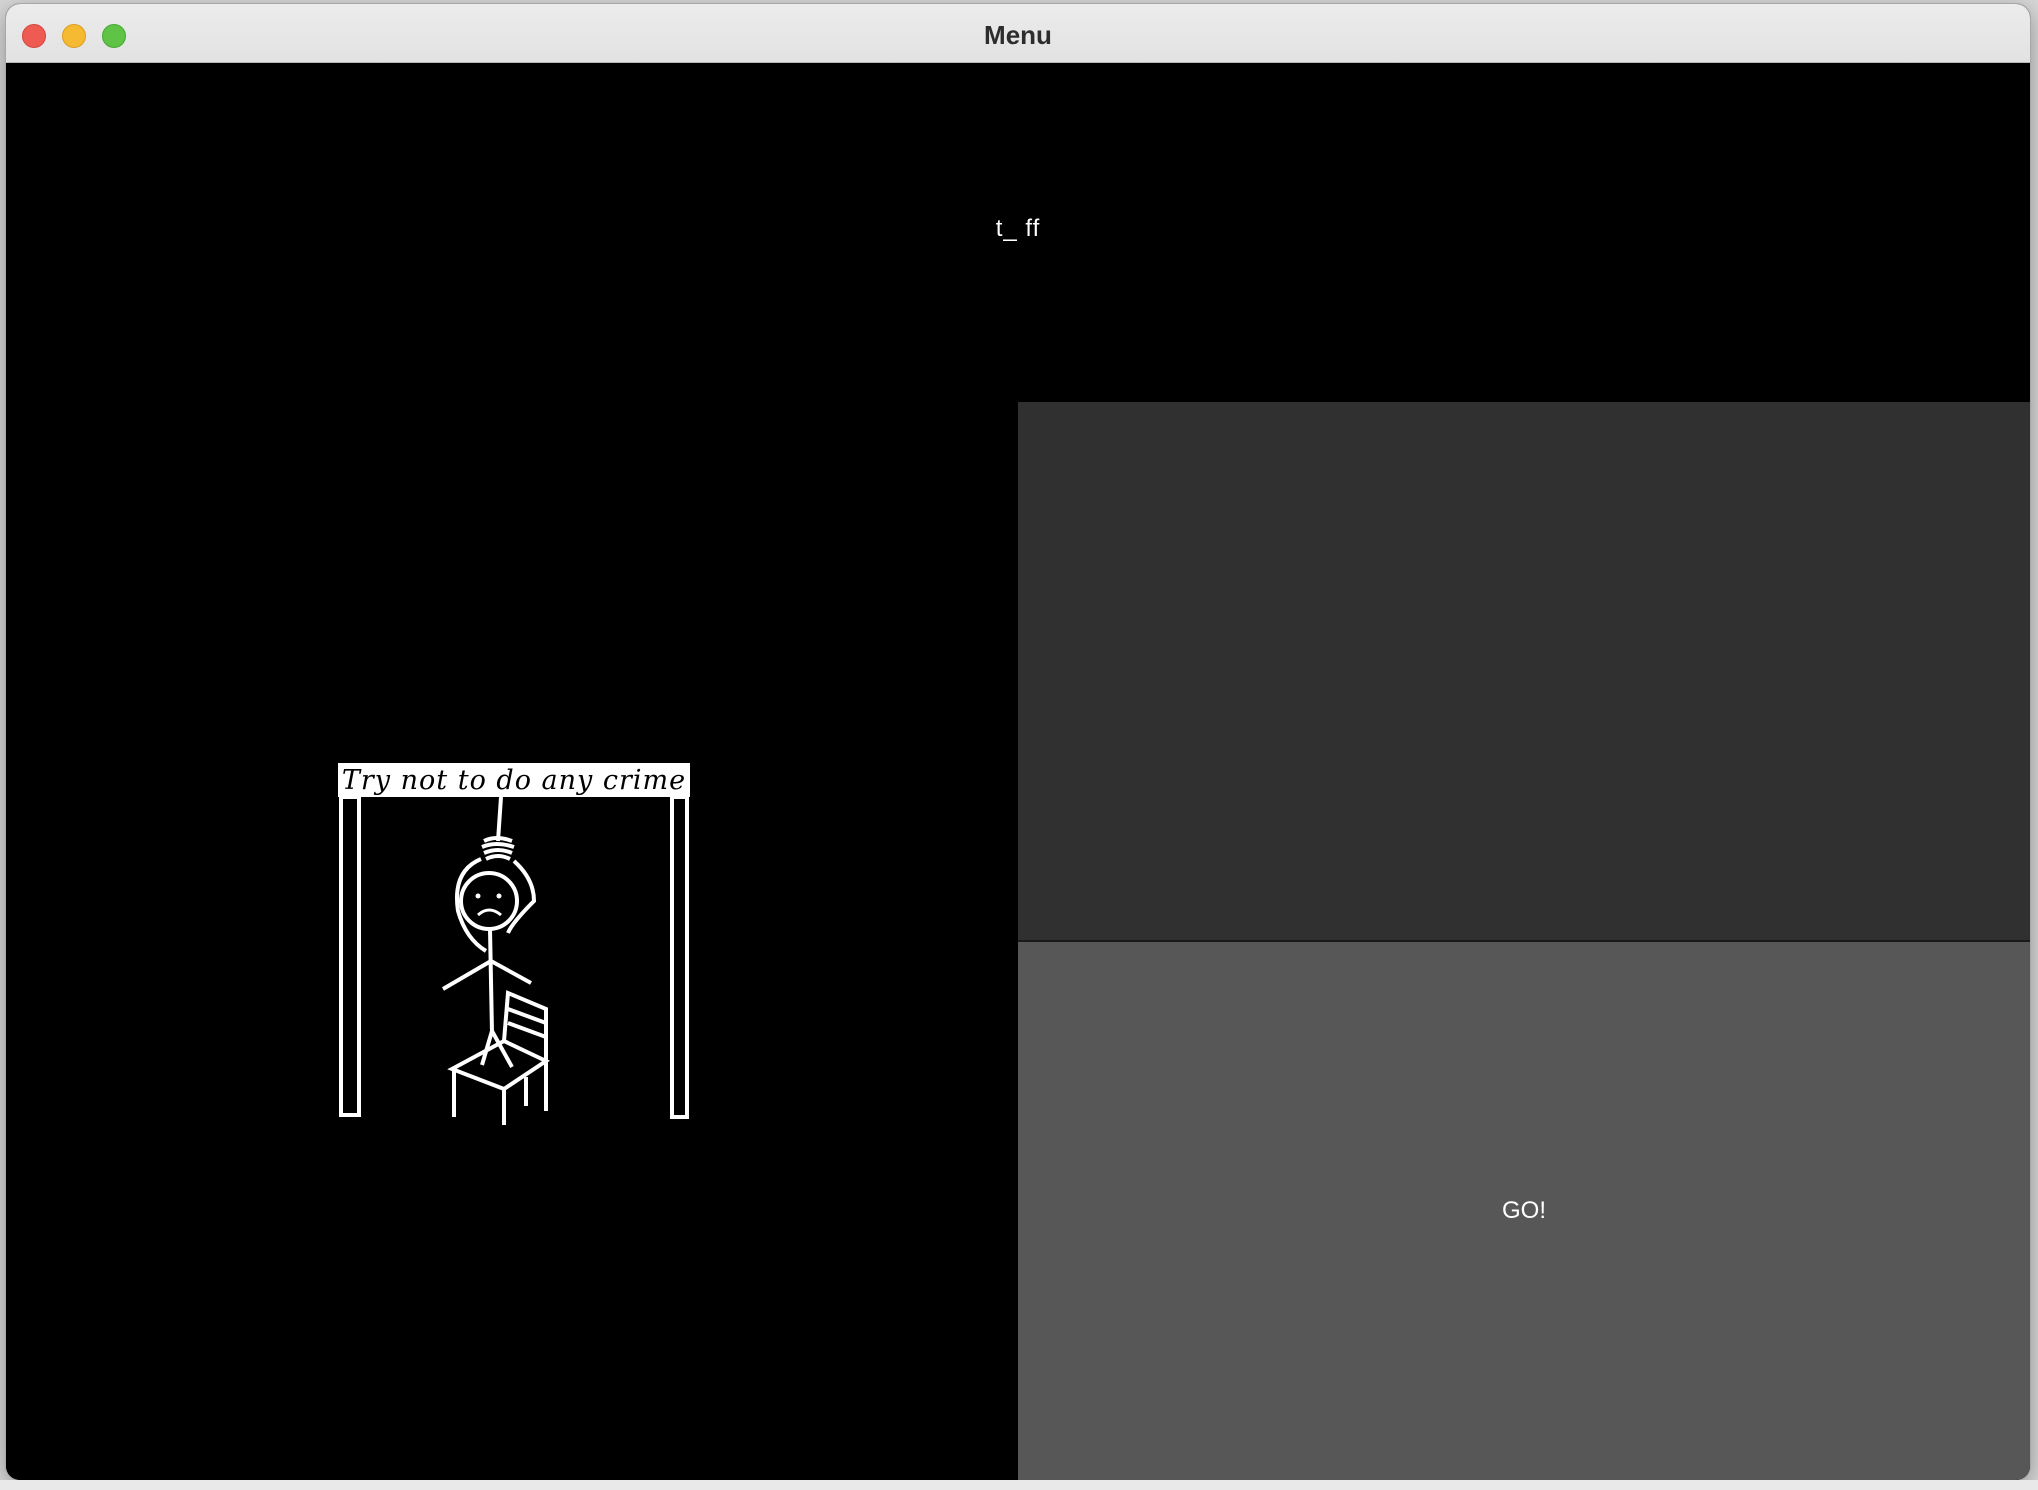  I want to click on head, so click(489, 901).